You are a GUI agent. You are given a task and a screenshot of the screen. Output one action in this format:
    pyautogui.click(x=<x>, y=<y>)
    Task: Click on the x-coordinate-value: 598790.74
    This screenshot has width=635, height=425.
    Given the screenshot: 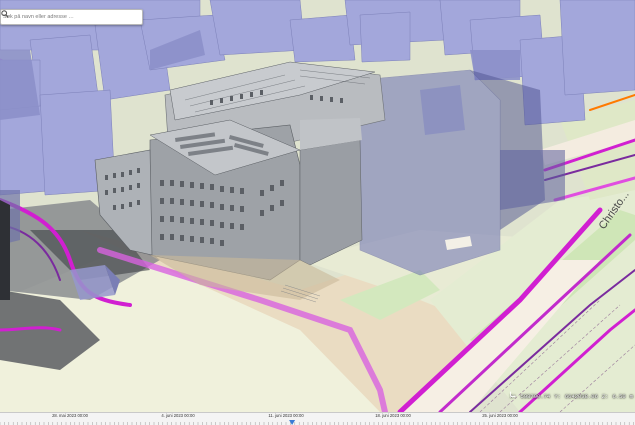 What is the action you would take?
    pyautogui.click(x=535, y=396)
    